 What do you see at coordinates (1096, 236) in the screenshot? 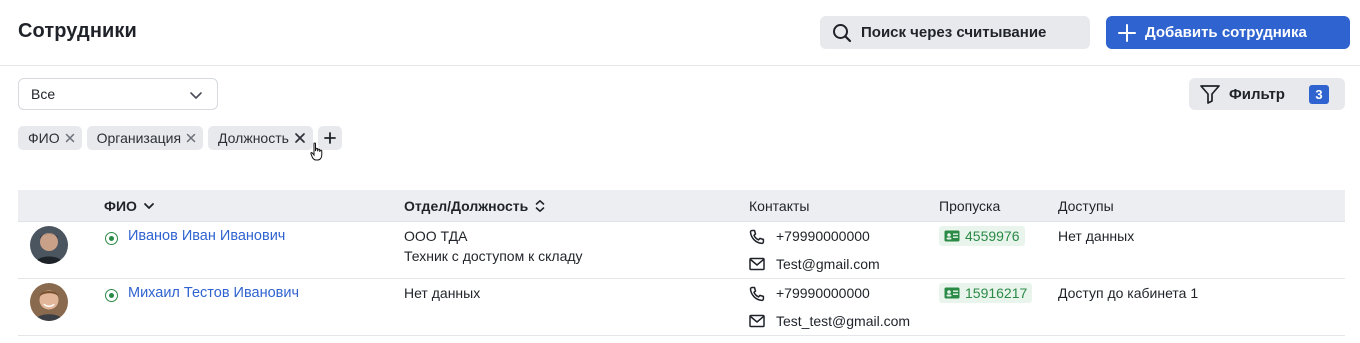
I see `access-text: Нет данных` at bounding box center [1096, 236].